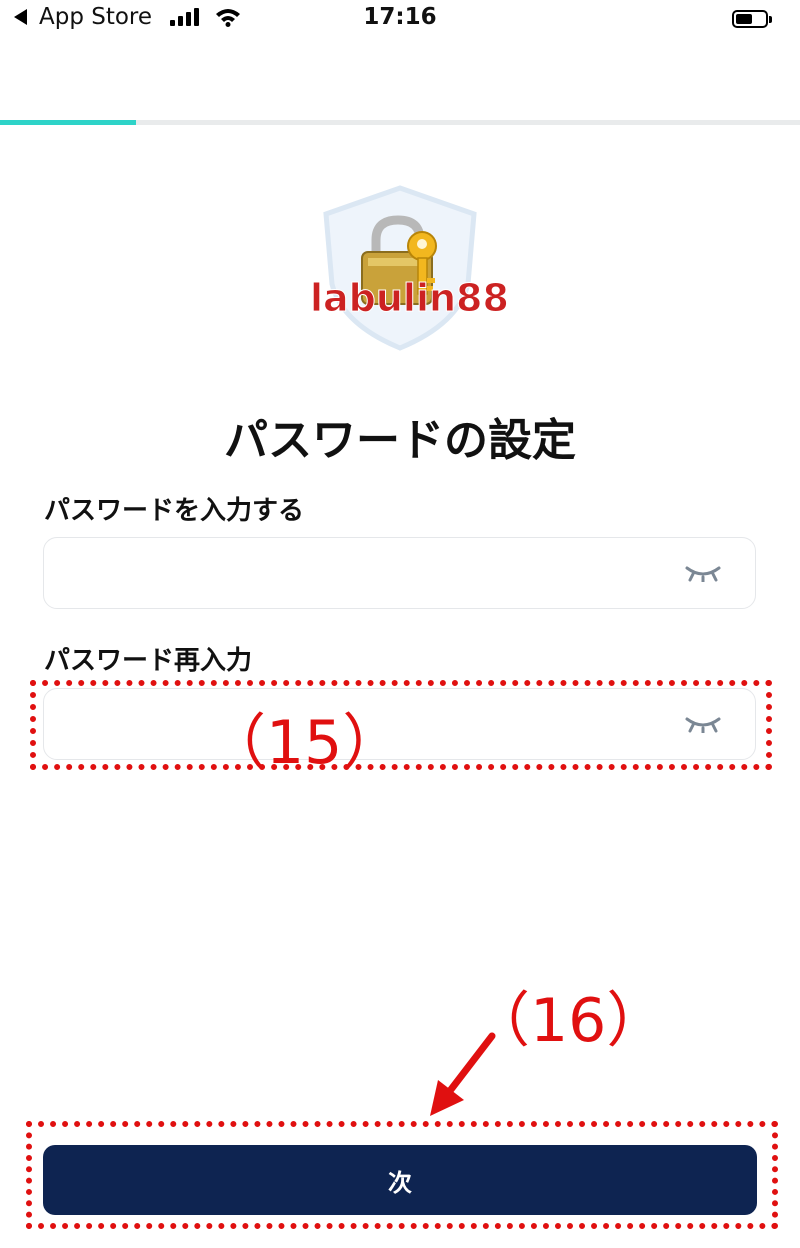 The image size is (800, 1248). I want to click on shield-lock-key-icon, so click(400, 268).